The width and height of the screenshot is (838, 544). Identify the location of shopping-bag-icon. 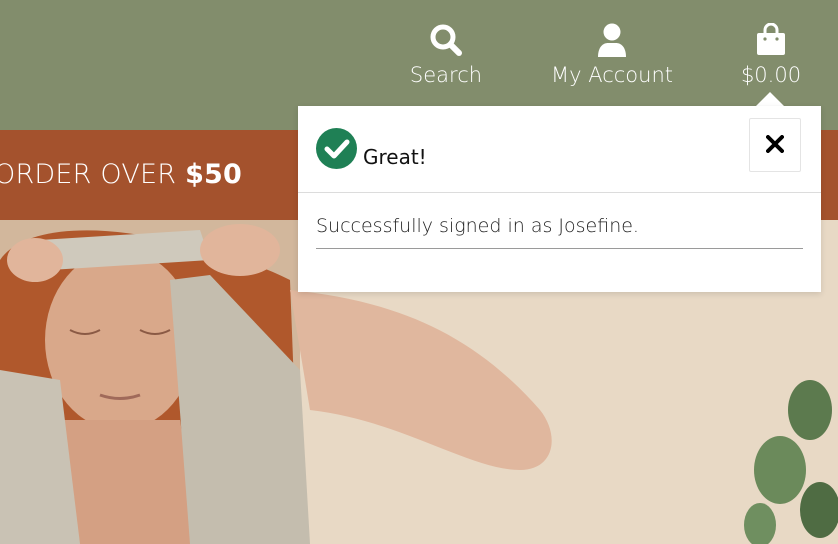
(771, 40).